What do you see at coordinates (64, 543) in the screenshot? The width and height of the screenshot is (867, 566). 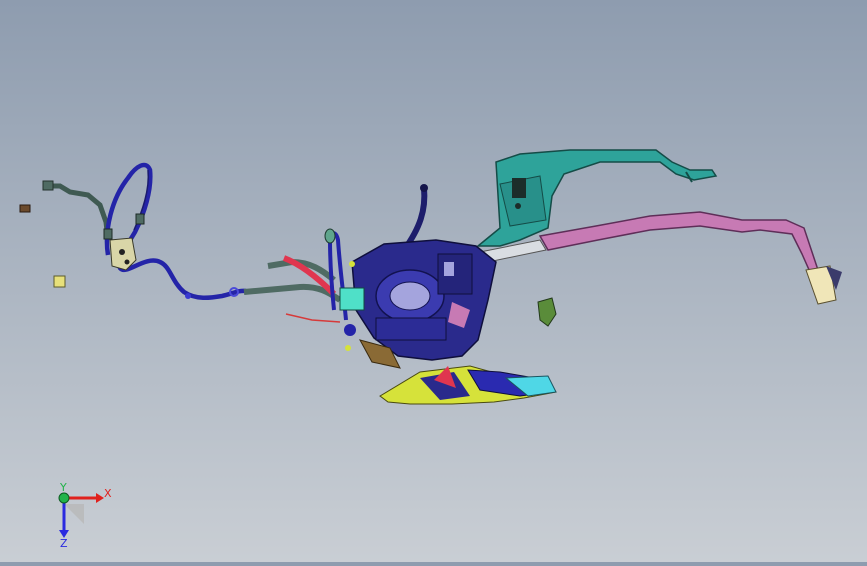 I see `z-axis-label: Z` at bounding box center [64, 543].